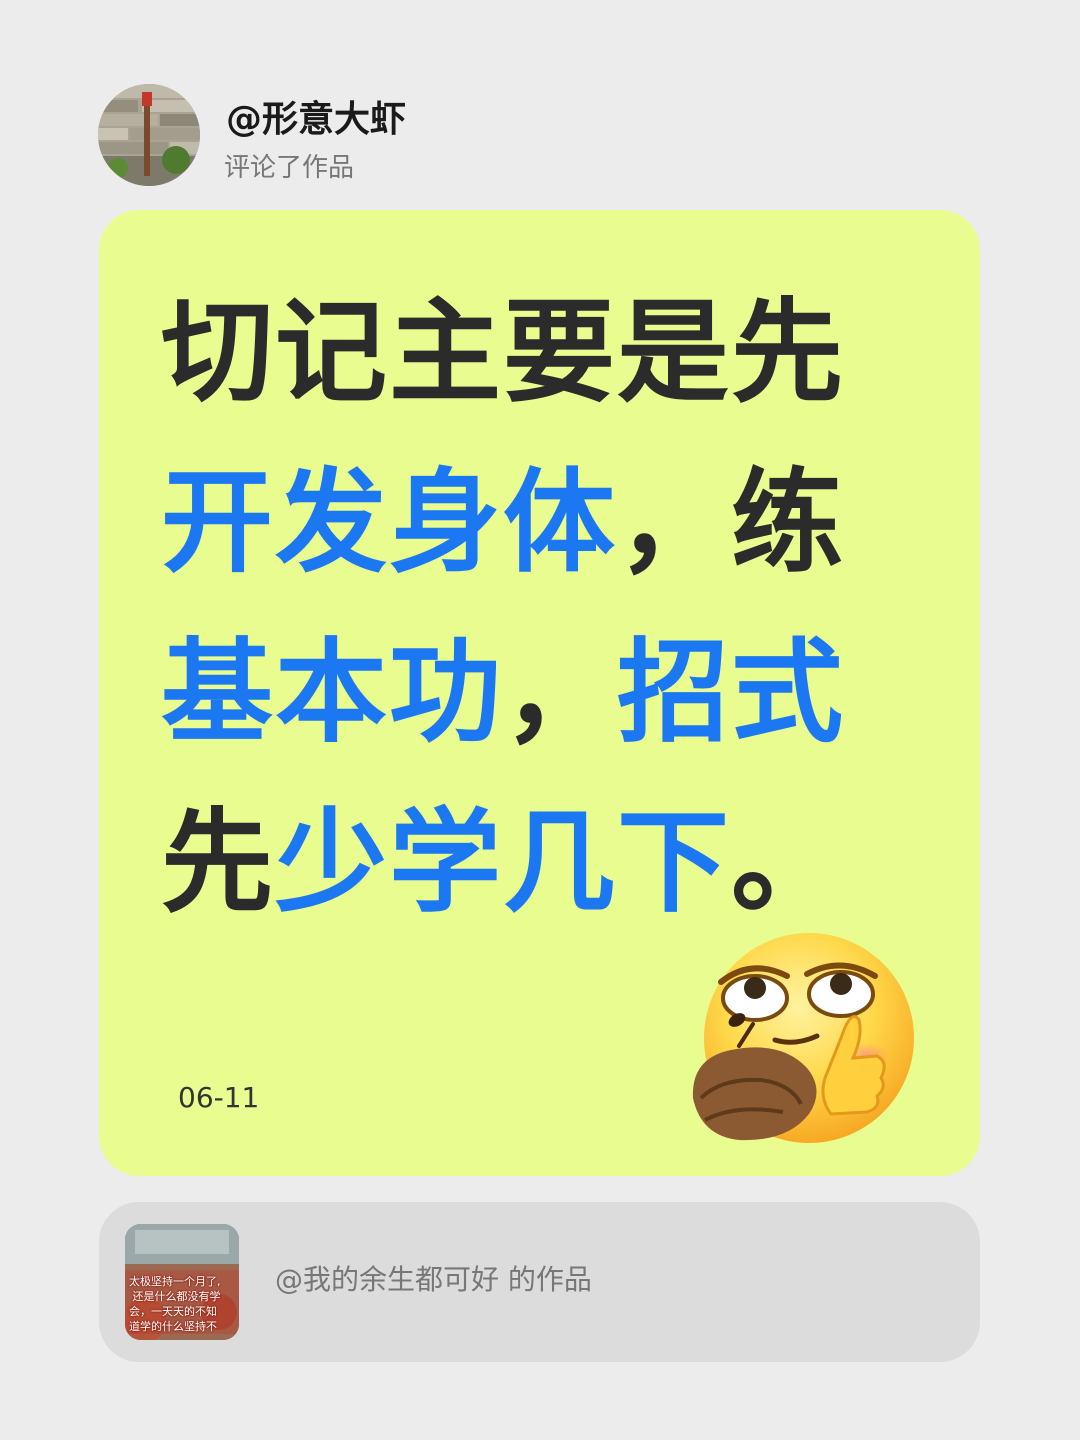 Image resolution: width=1080 pixels, height=1440 pixels. Describe the element at coordinates (175, 1304) in the screenshot. I see `thumbnail-caption: 太极坚持一个月了, 还是什么都没有学 会，一天天的不知 道学的什么坚持不` at that location.